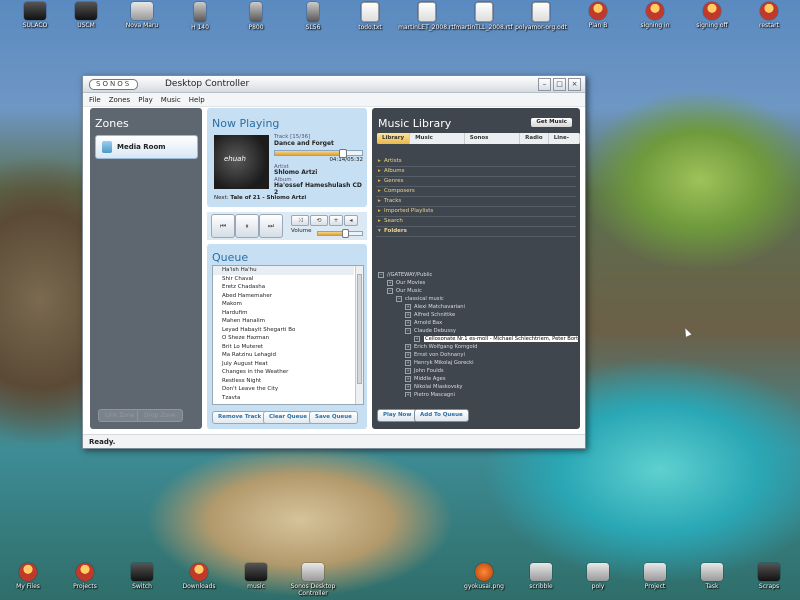 Image resolution: width=800 pixels, height=600 pixels. I want to click on category-artists: ▸ Artists, so click(476, 162).